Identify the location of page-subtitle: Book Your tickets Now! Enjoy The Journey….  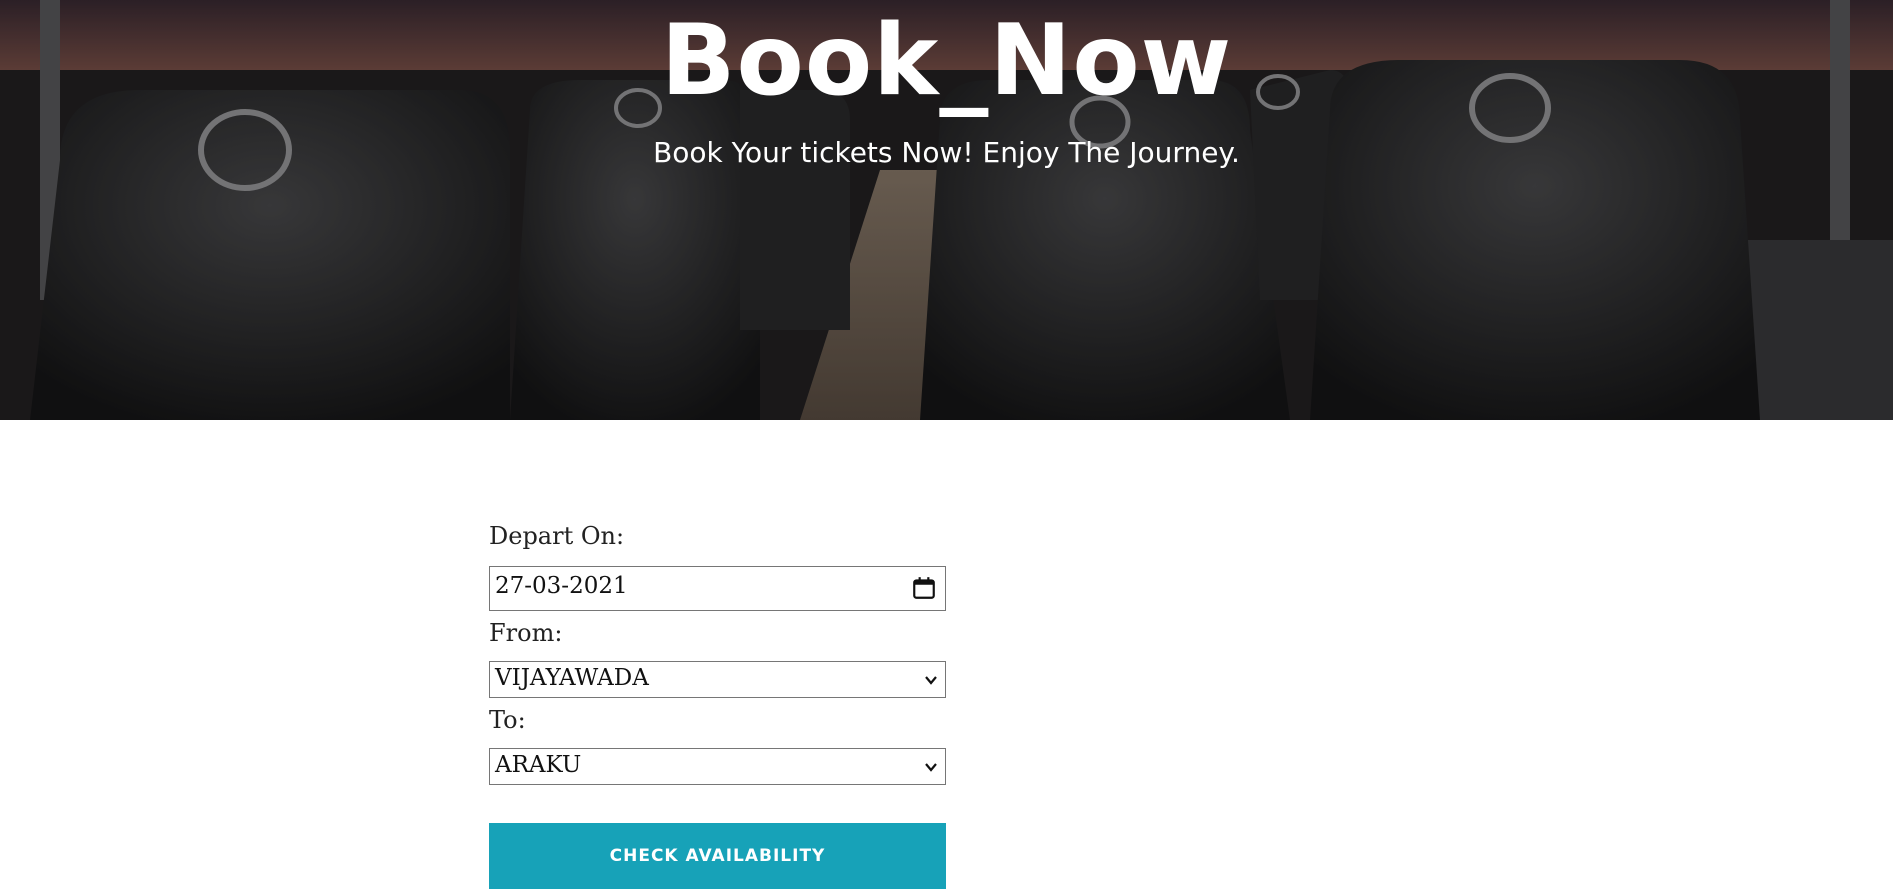
(946, 152).